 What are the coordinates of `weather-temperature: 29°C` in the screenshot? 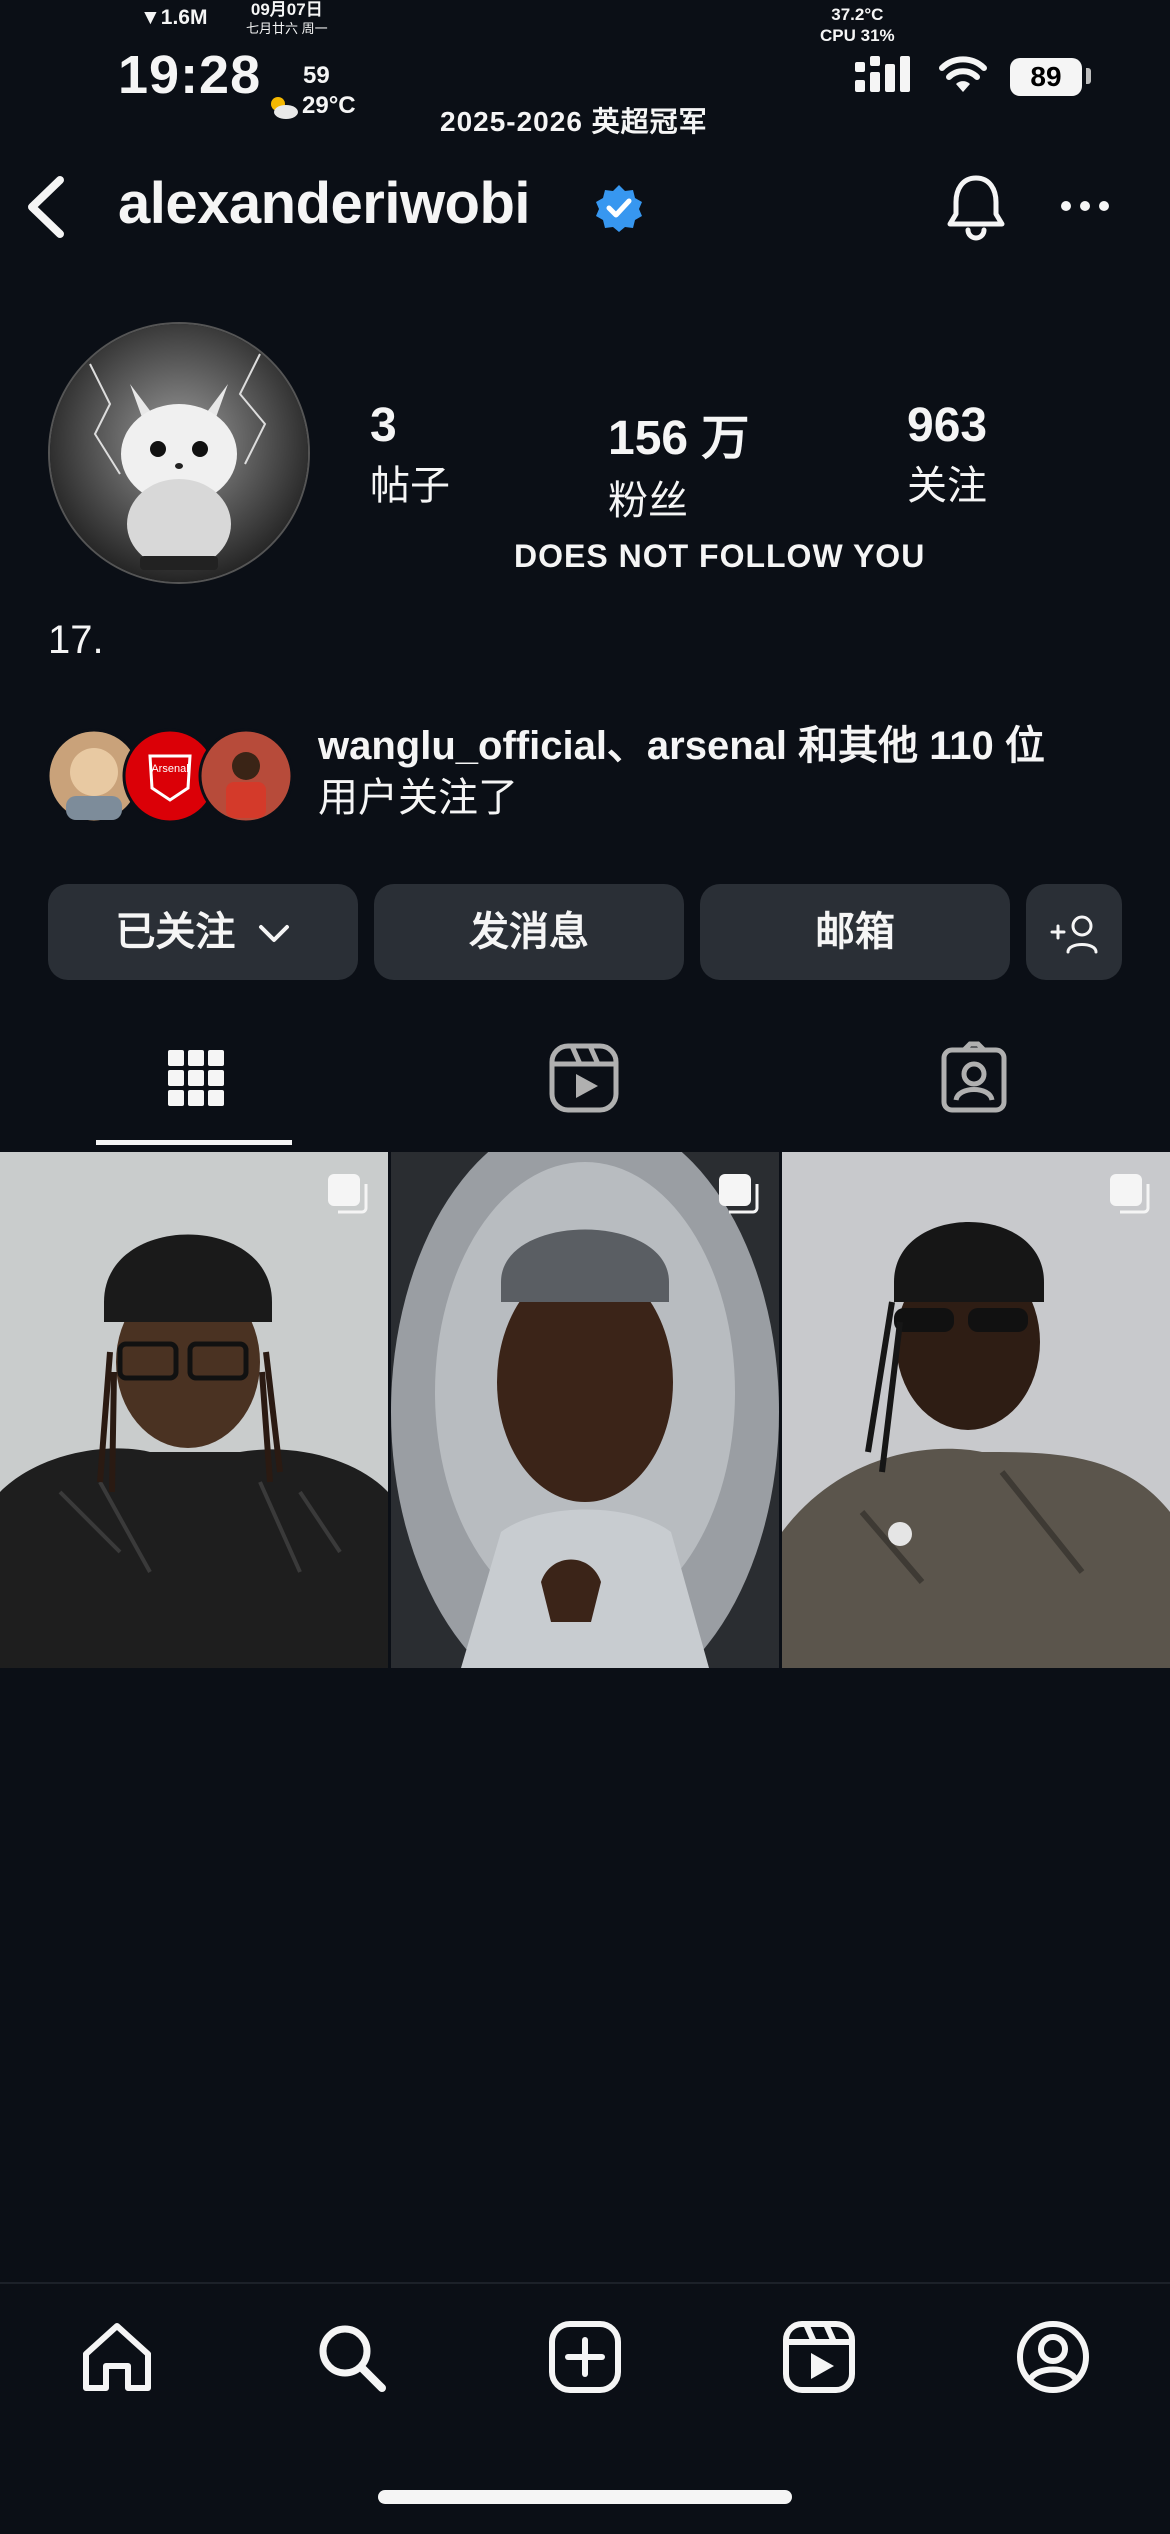 It's located at (329, 105).